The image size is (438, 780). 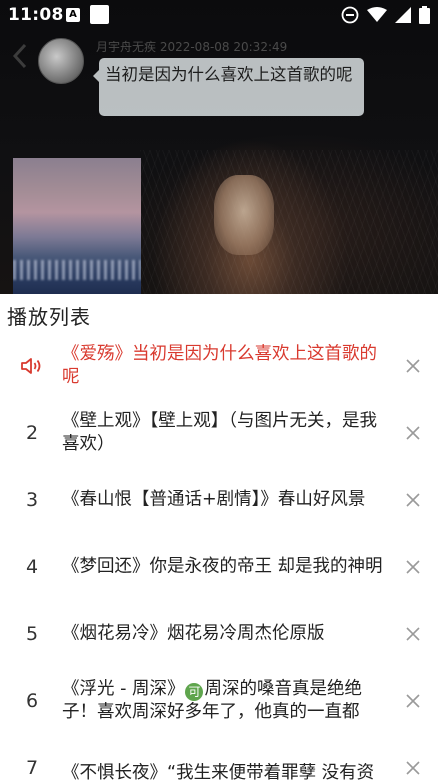 What do you see at coordinates (193, 633) in the screenshot?
I see `playlist-item-title: 《烟花易冷》烟花易冷周杰伦原版` at bounding box center [193, 633].